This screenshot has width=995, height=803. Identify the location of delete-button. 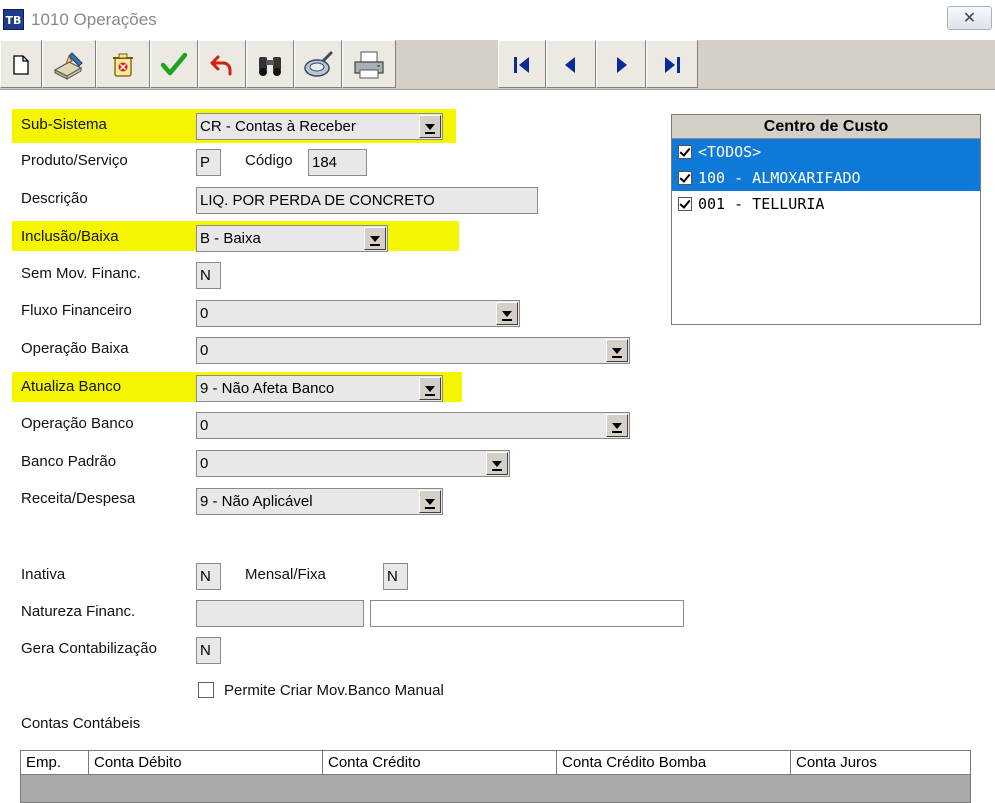
(123, 64).